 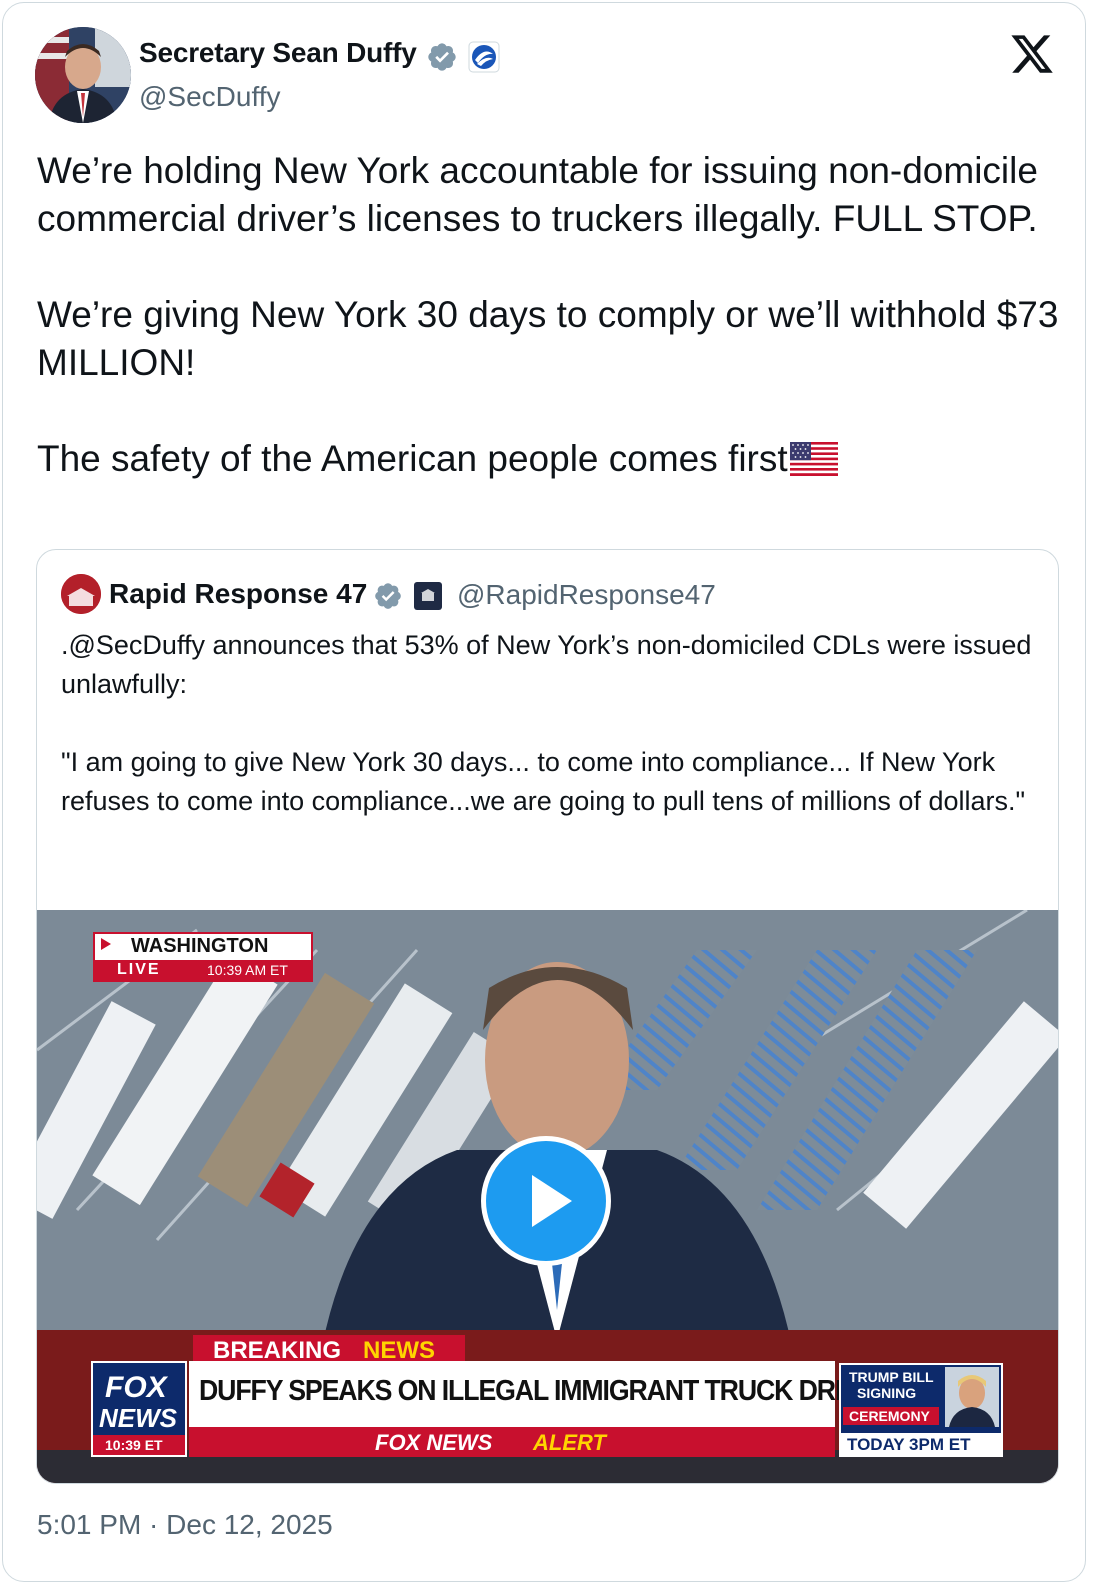 I want to click on live-location: WASHINGTON, so click(x=200, y=946).